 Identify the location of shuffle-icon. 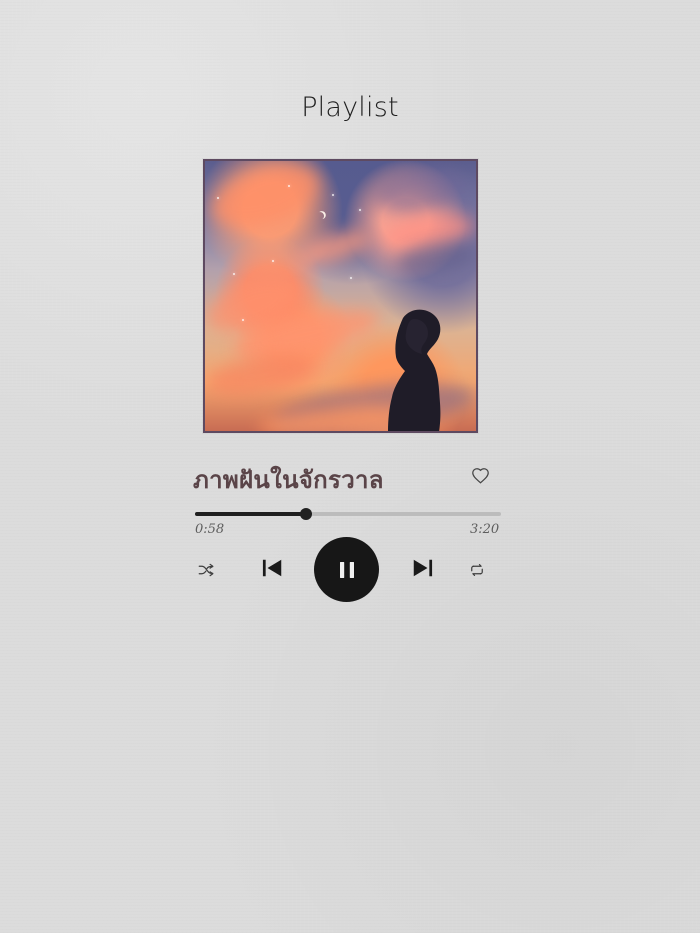
(206, 570).